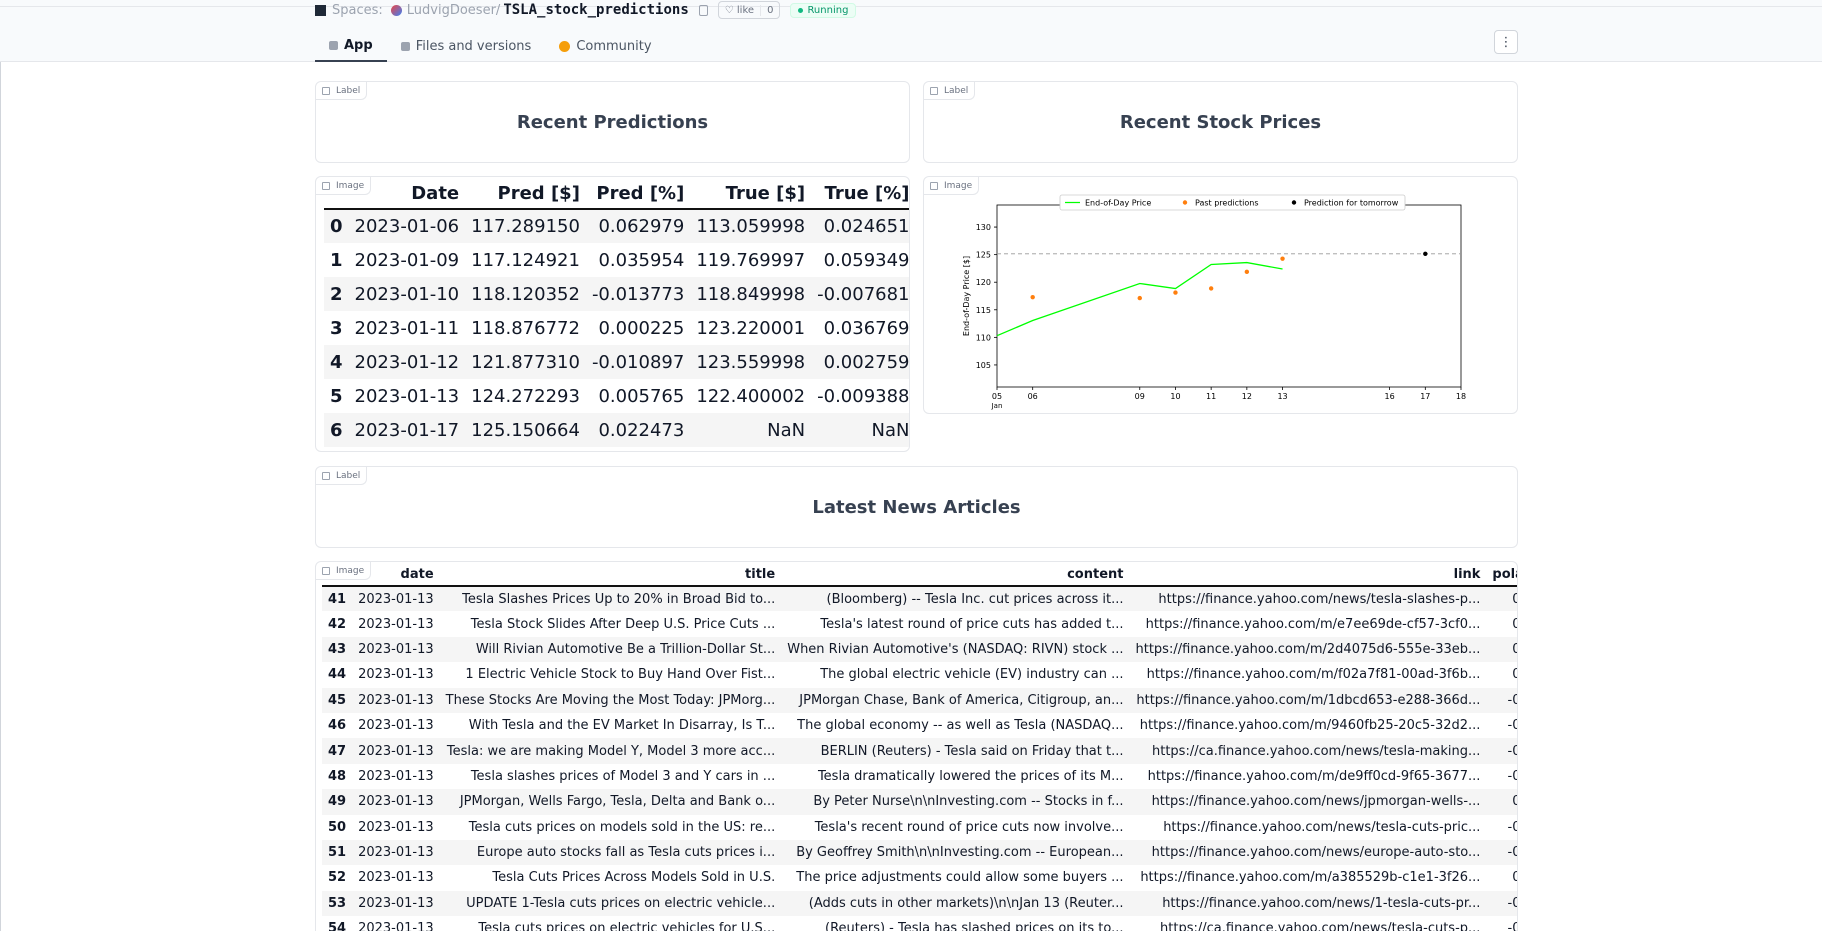 The image size is (1822, 931). Describe the element at coordinates (525, 396) in the screenshot. I see `table-cell: 124.272293` at that location.